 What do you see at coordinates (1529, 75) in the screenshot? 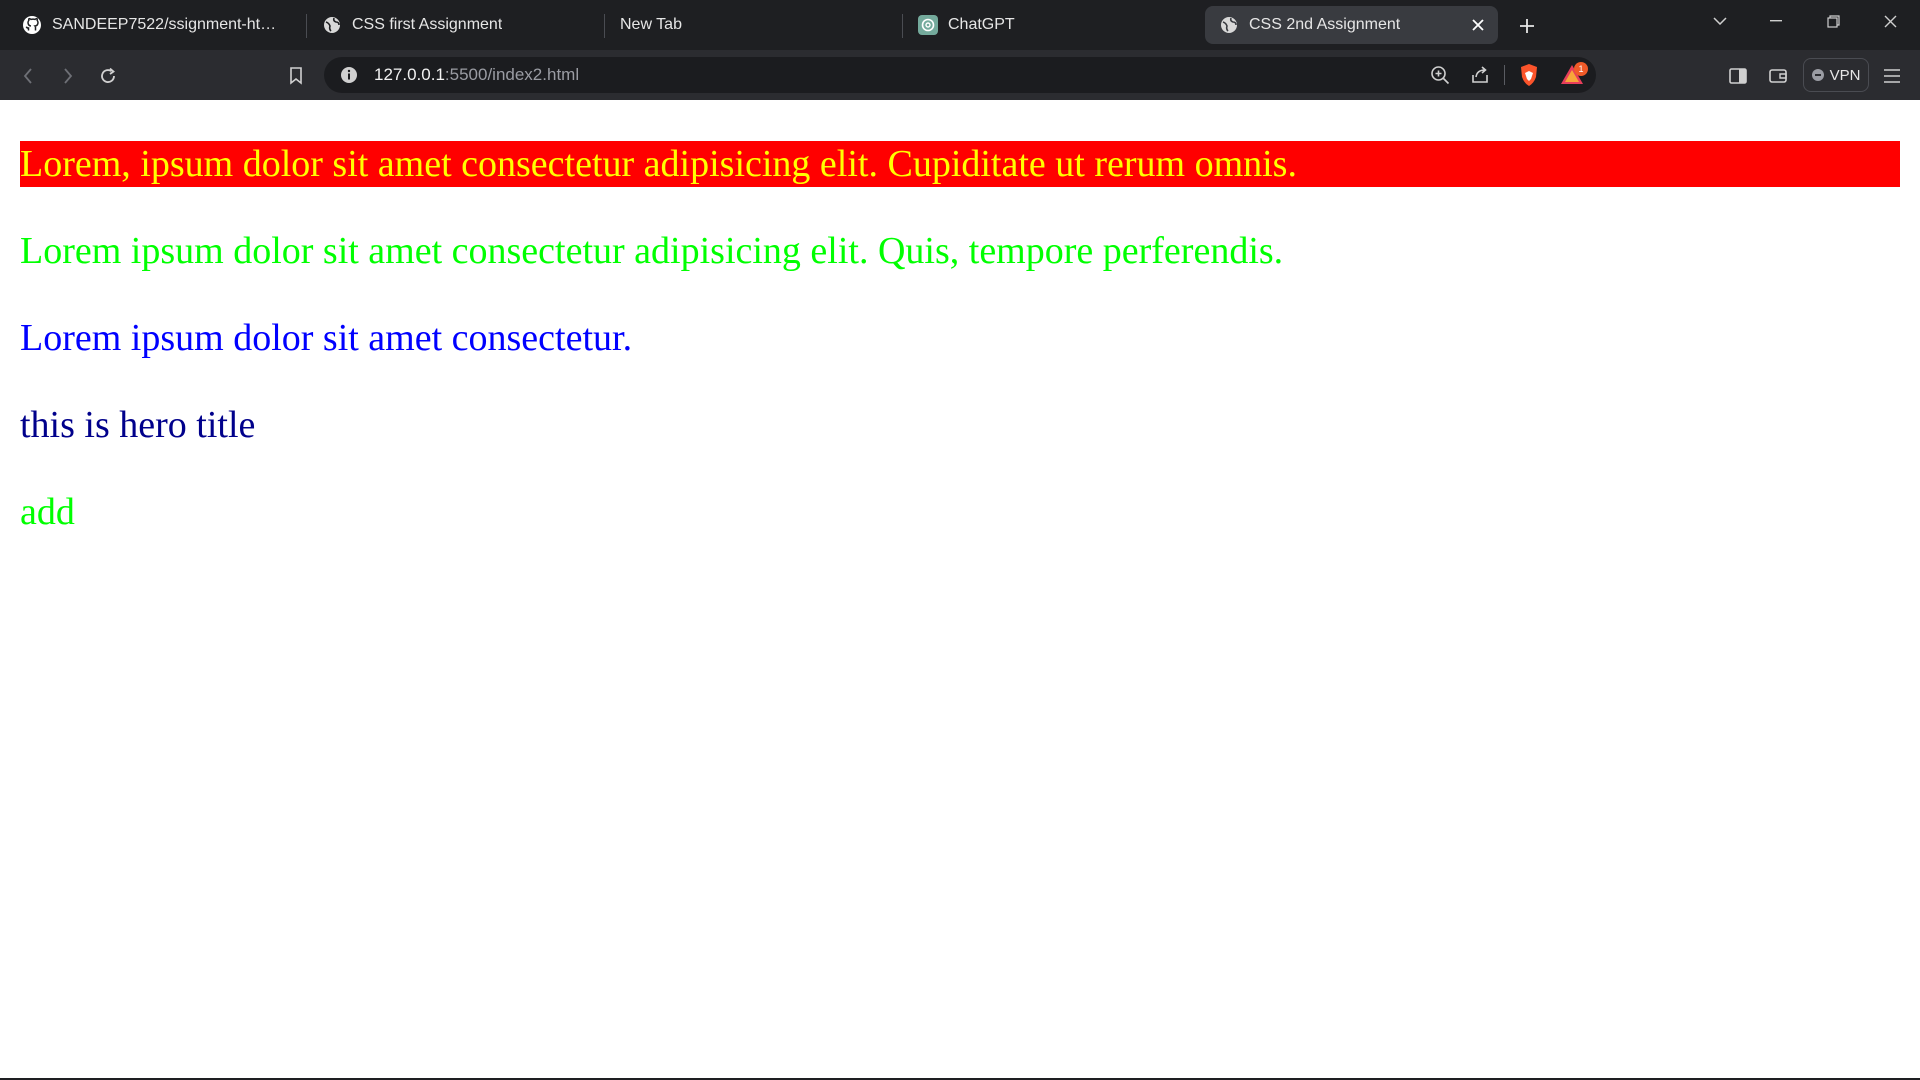
I see `brave-shields-icon` at bounding box center [1529, 75].